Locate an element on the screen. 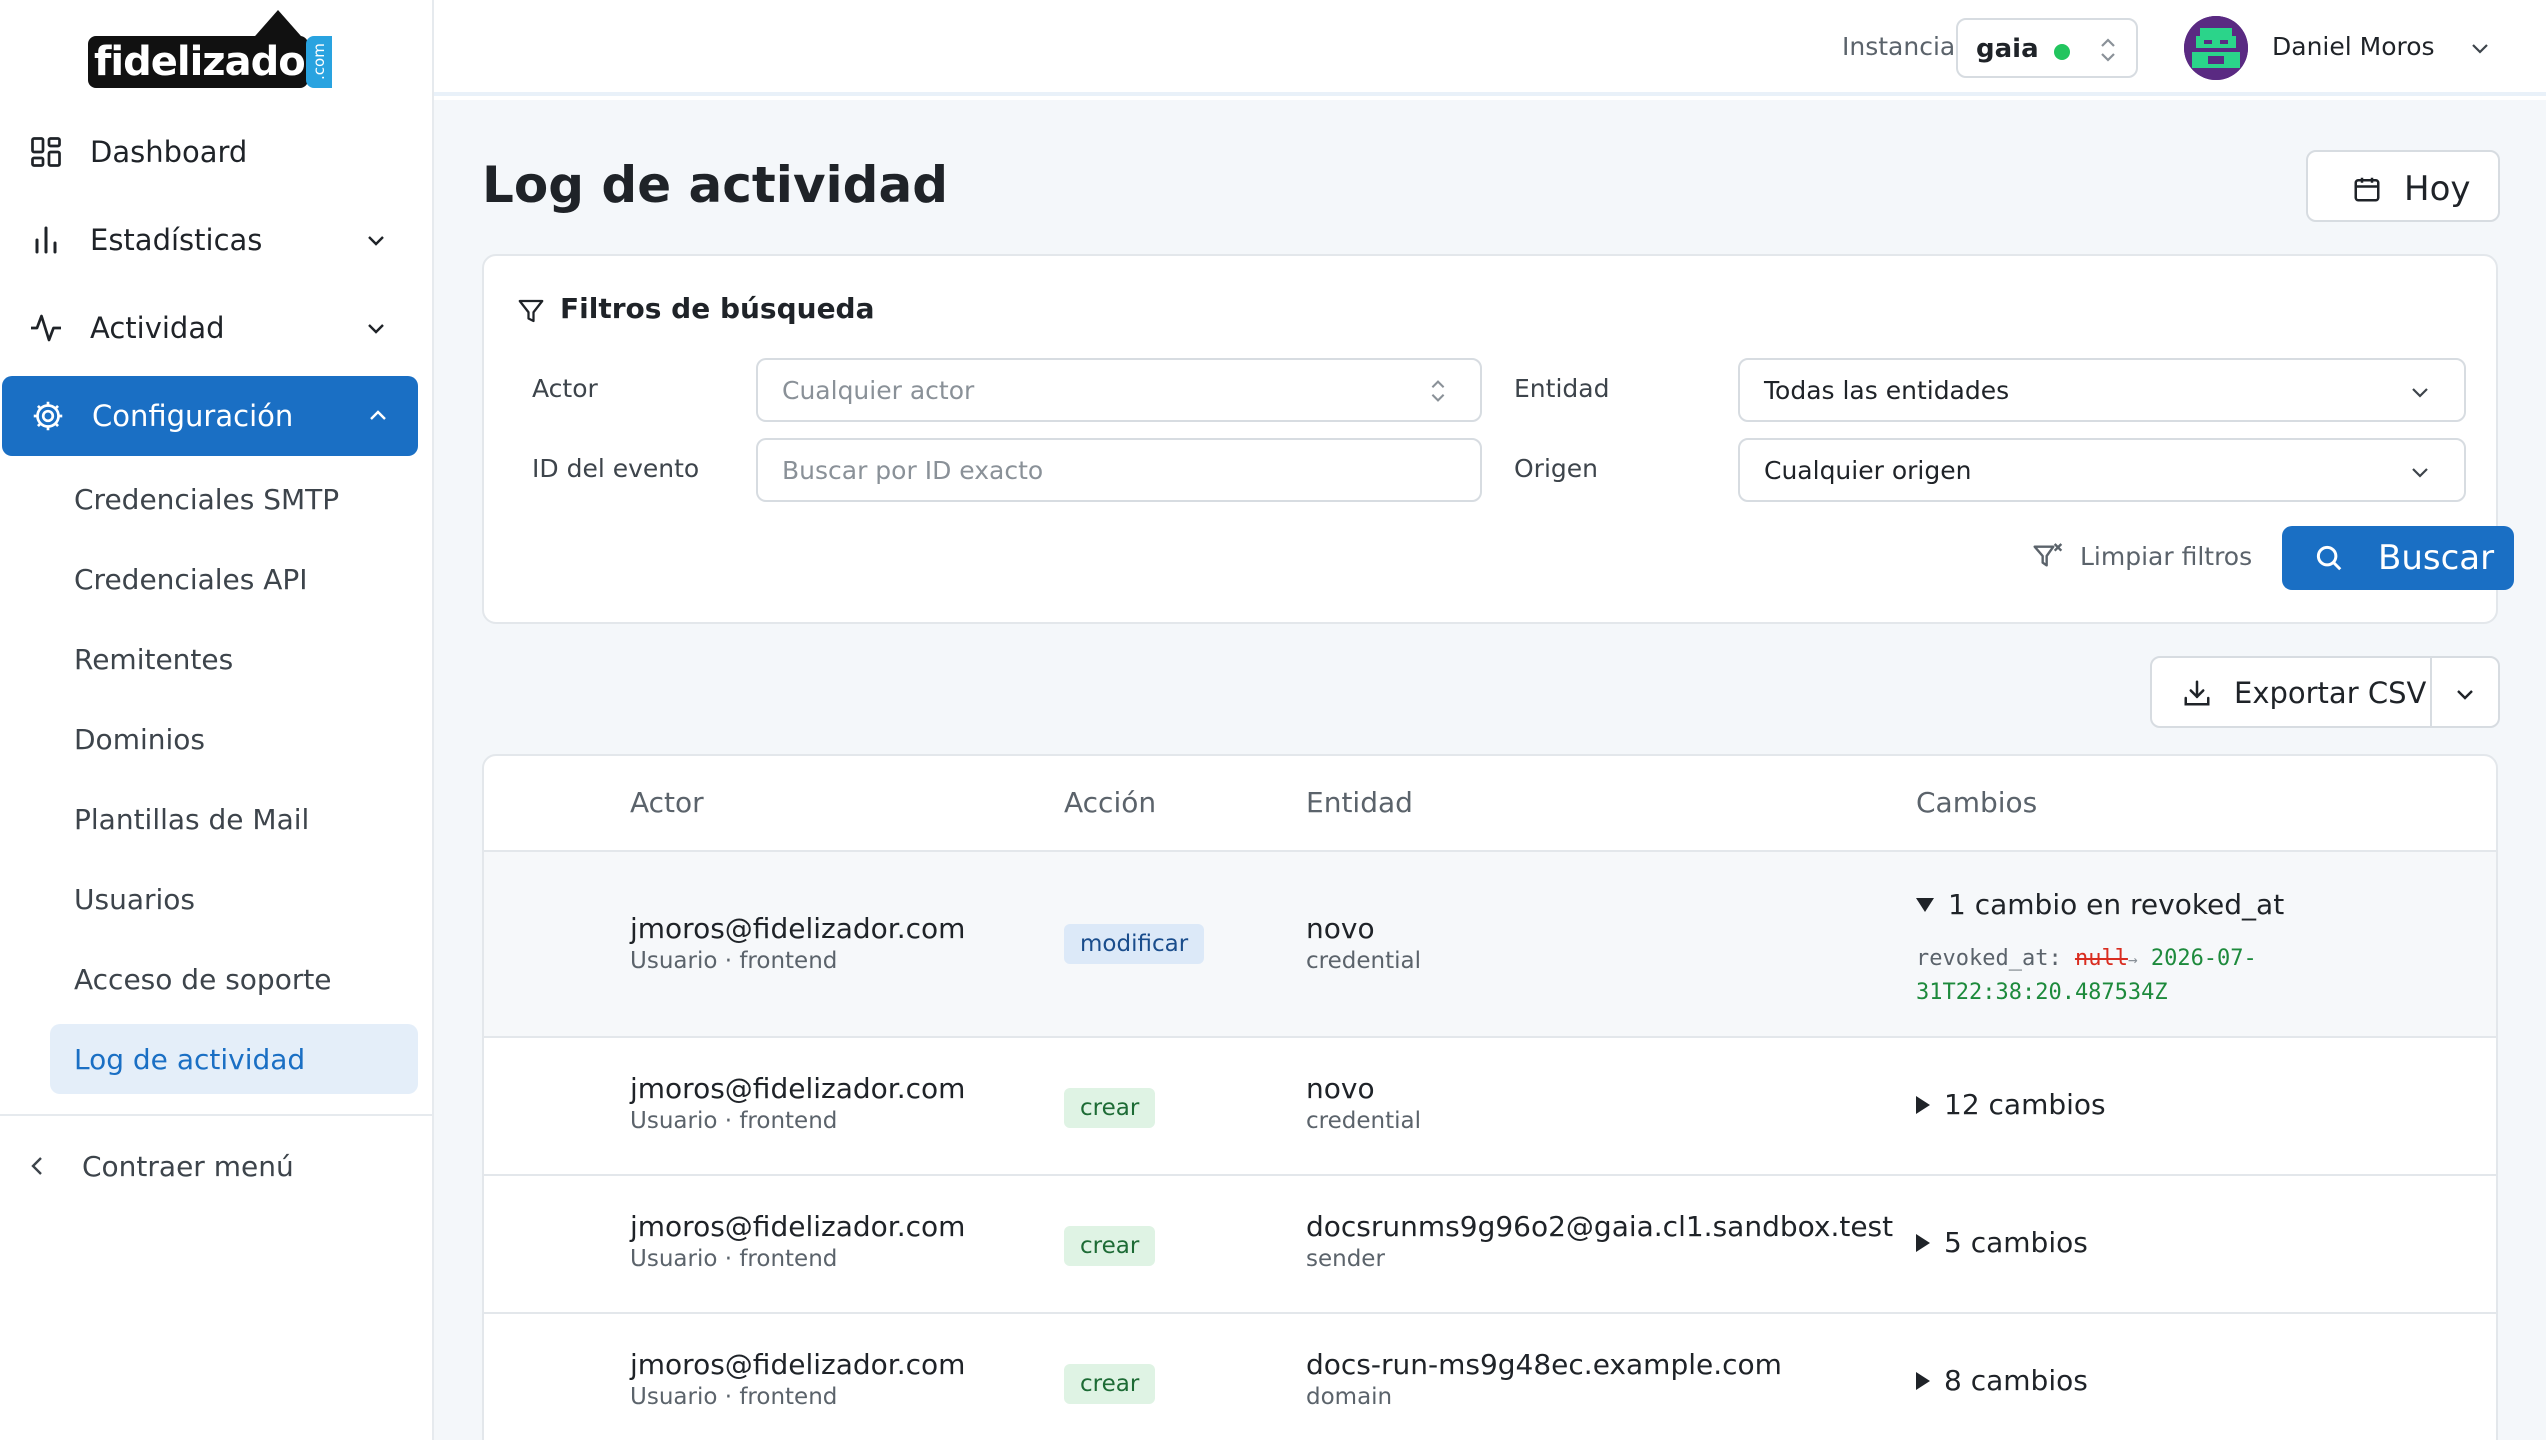 The width and height of the screenshot is (2546, 1440). sidebar-subitem-usuarios: Usuarios is located at coordinates (234, 899).